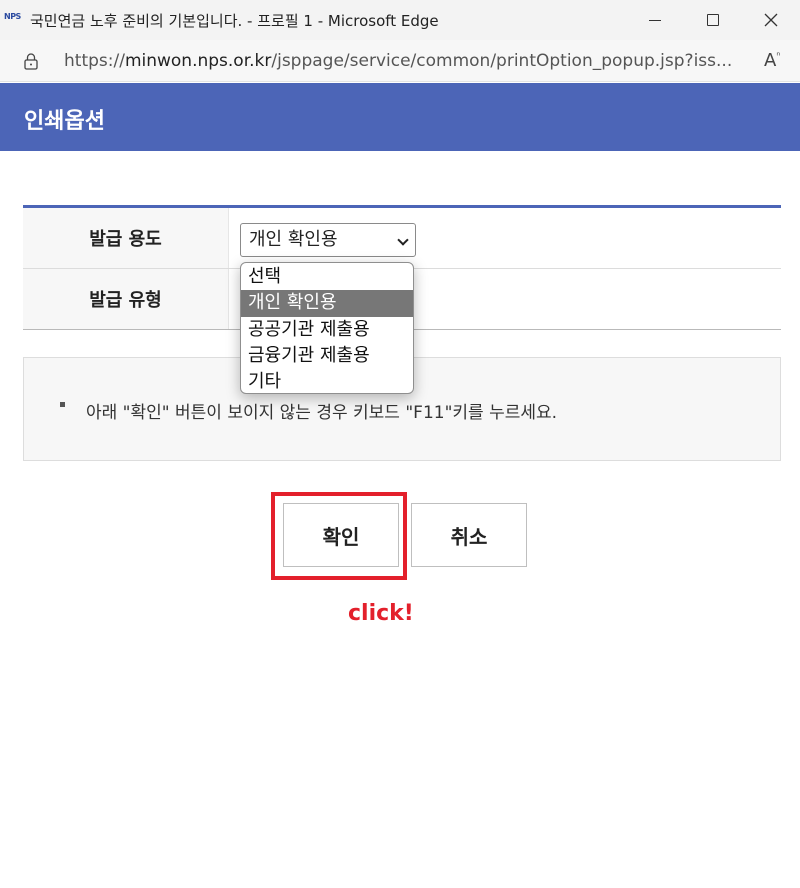 This screenshot has height=888, width=800. Describe the element at coordinates (341, 535) in the screenshot. I see `confirm-button: 확인` at that location.